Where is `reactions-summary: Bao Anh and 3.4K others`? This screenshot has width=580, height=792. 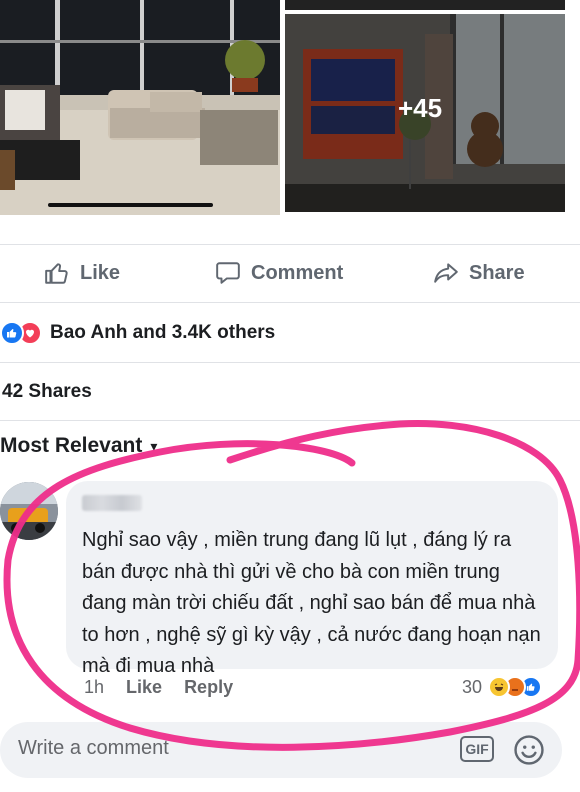
reactions-summary: Bao Anh and 3.4K others is located at coordinates (137, 333).